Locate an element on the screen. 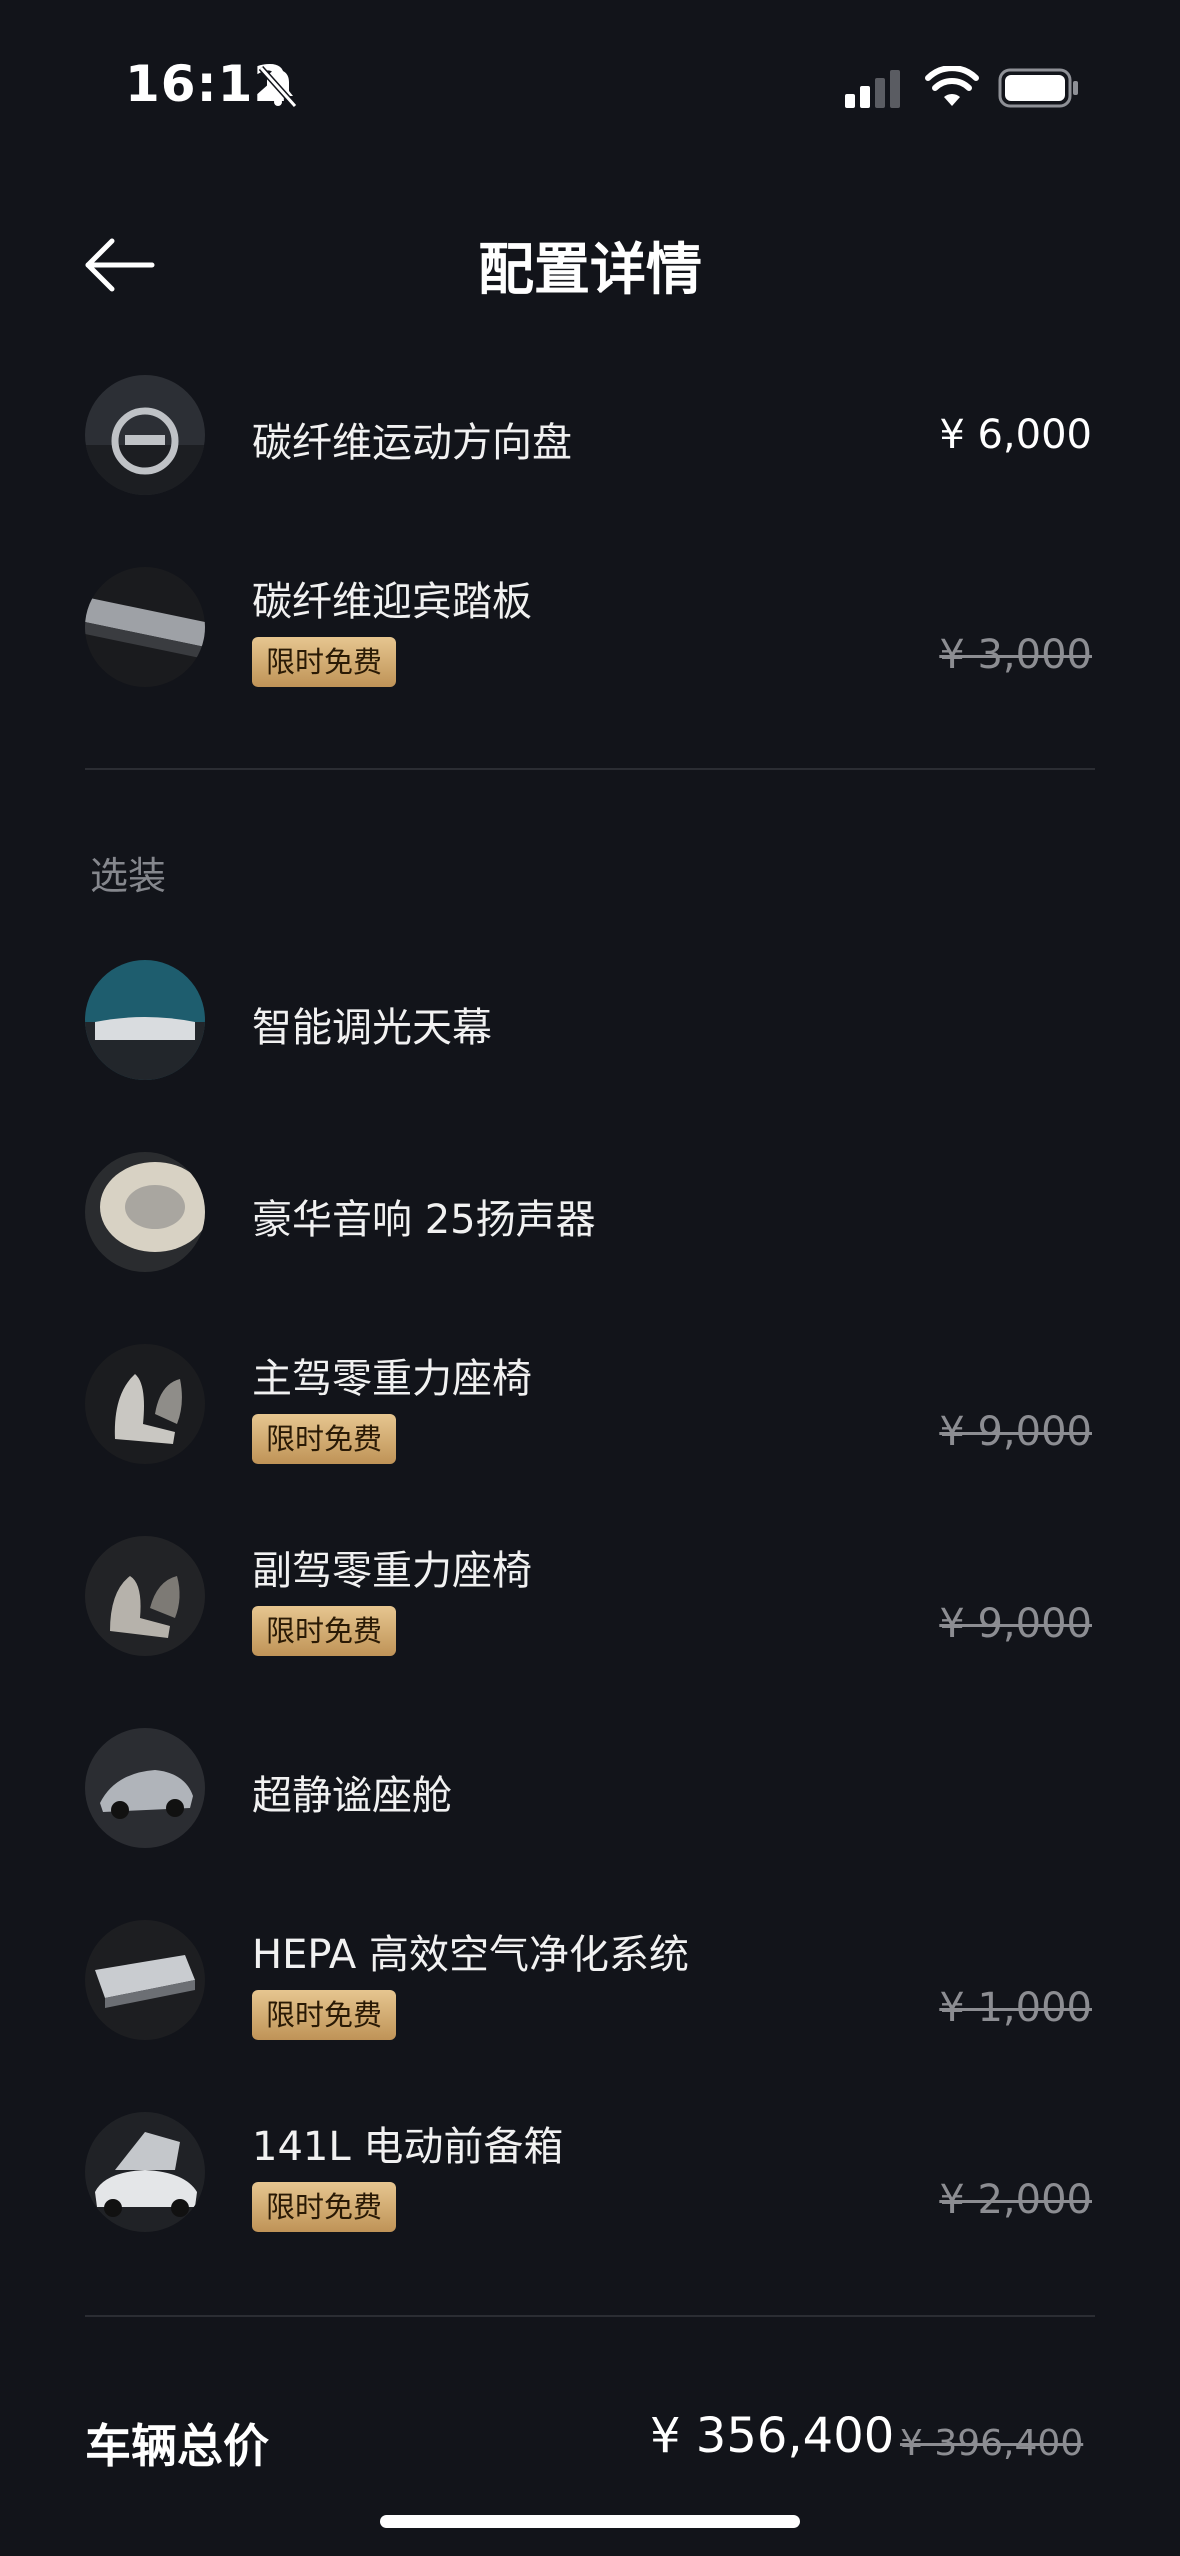  passenger-seat-thumbnail is located at coordinates (145, 1596).